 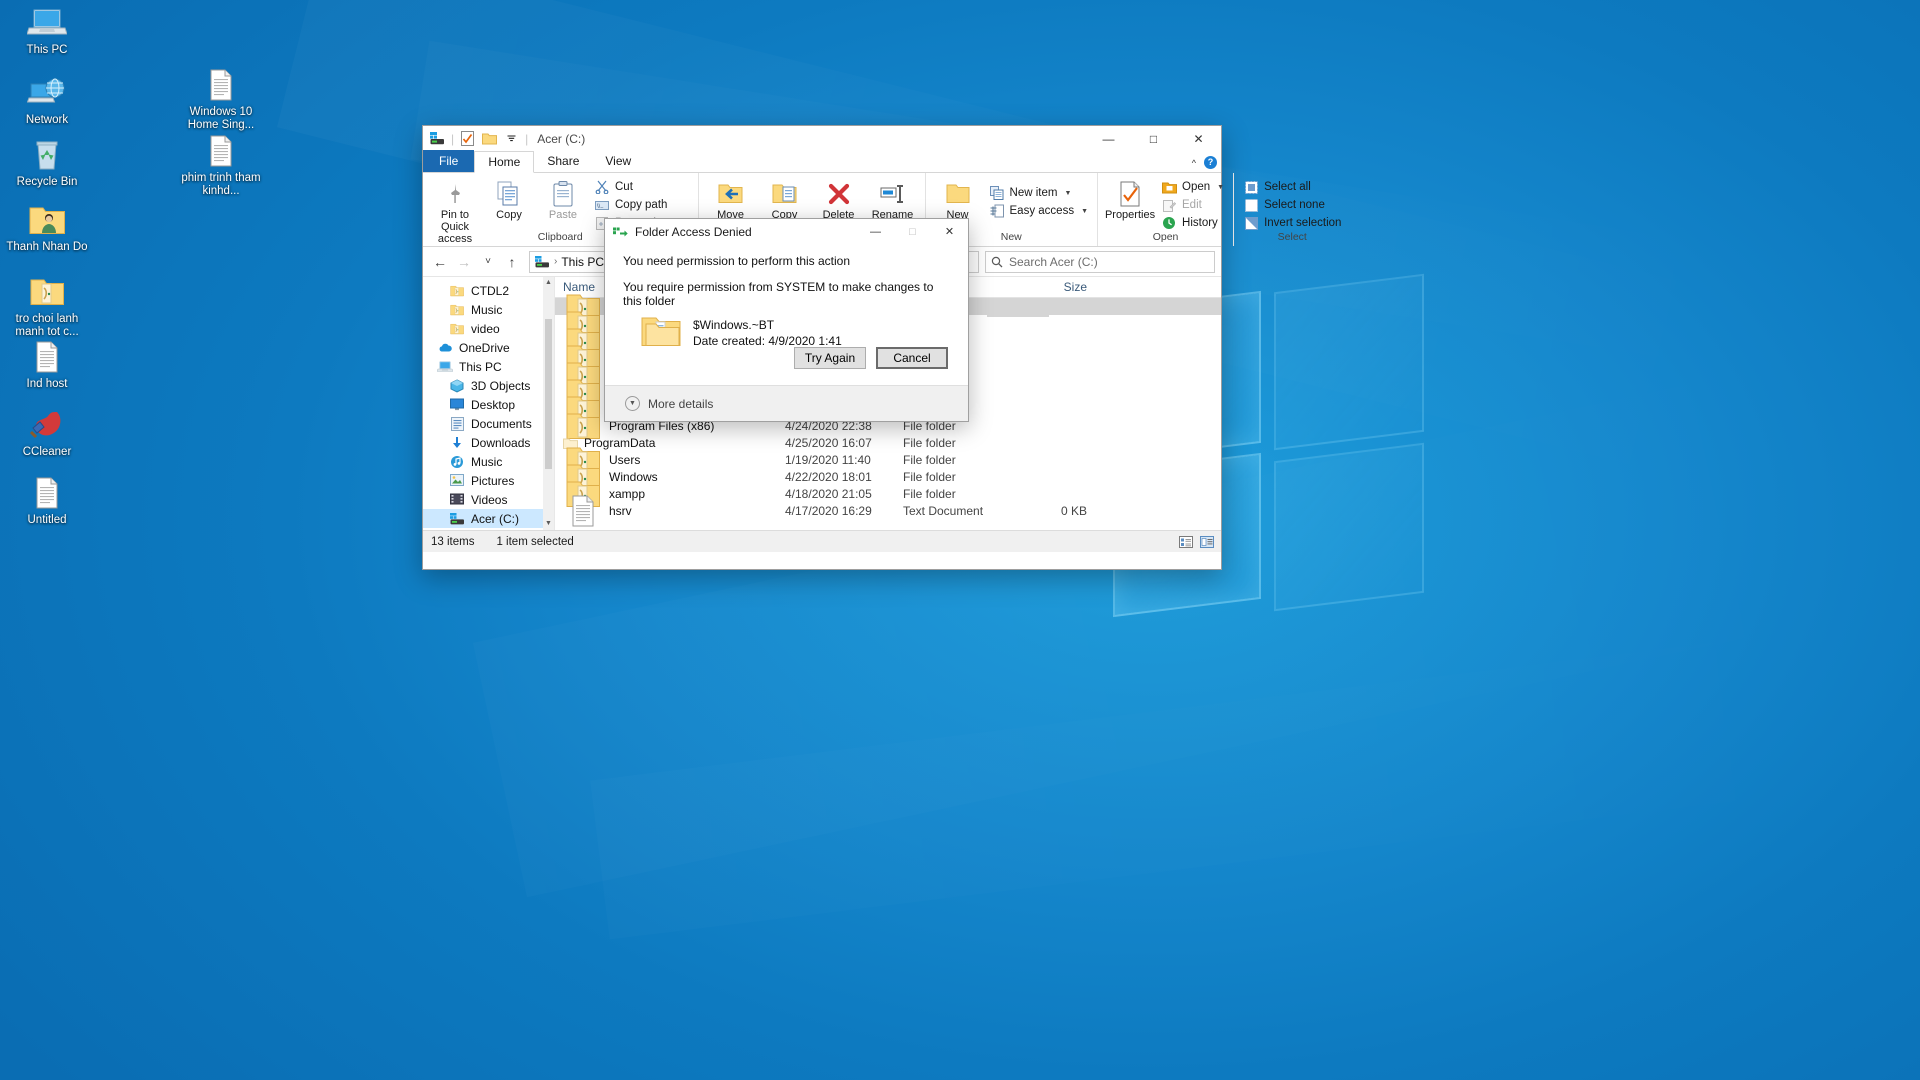 I want to click on window-controls: — □ ✕, so click(x=1153, y=138).